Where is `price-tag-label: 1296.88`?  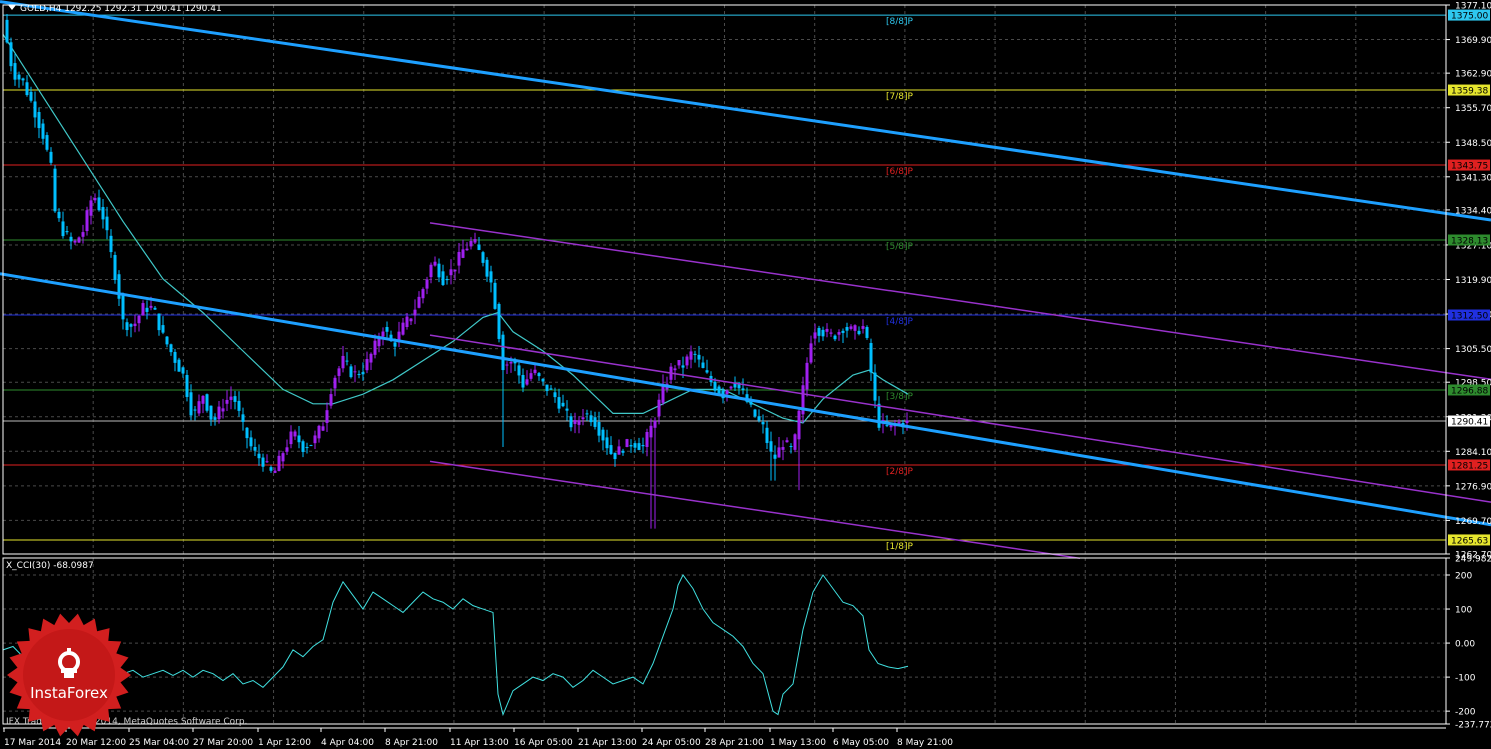
price-tag-label: 1296.88 is located at coordinates (1469, 391).